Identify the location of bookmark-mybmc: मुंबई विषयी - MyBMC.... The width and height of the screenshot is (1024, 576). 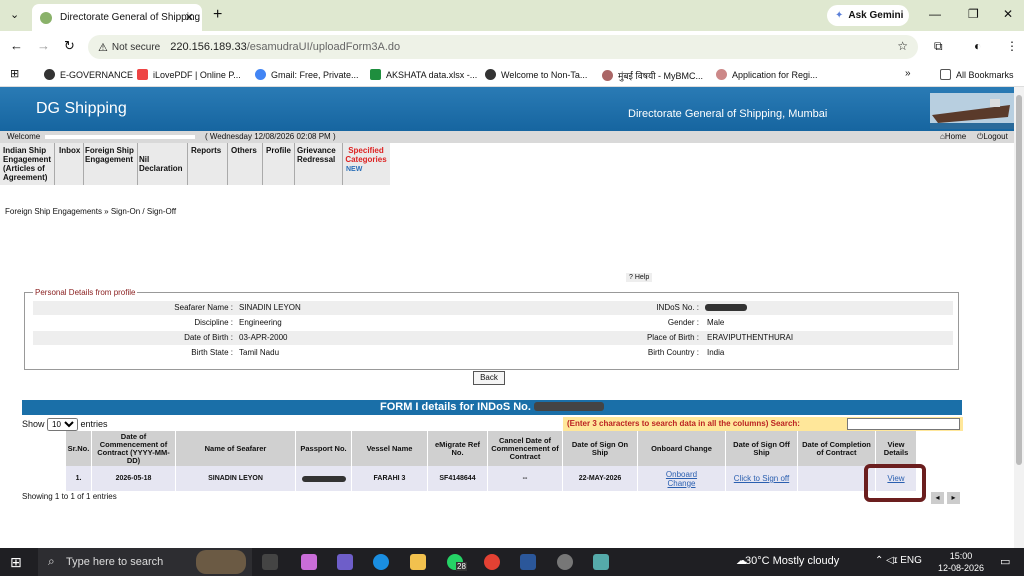
(652, 75).